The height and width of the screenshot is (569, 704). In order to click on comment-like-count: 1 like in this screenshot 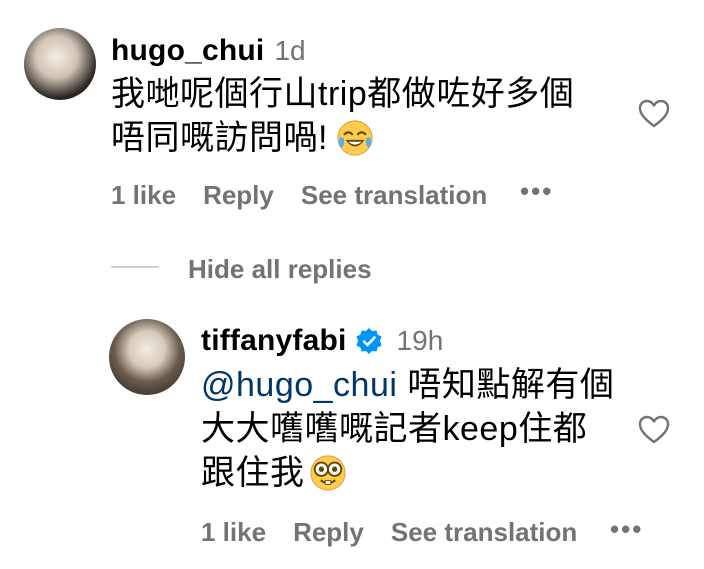, I will do `click(143, 195)`.